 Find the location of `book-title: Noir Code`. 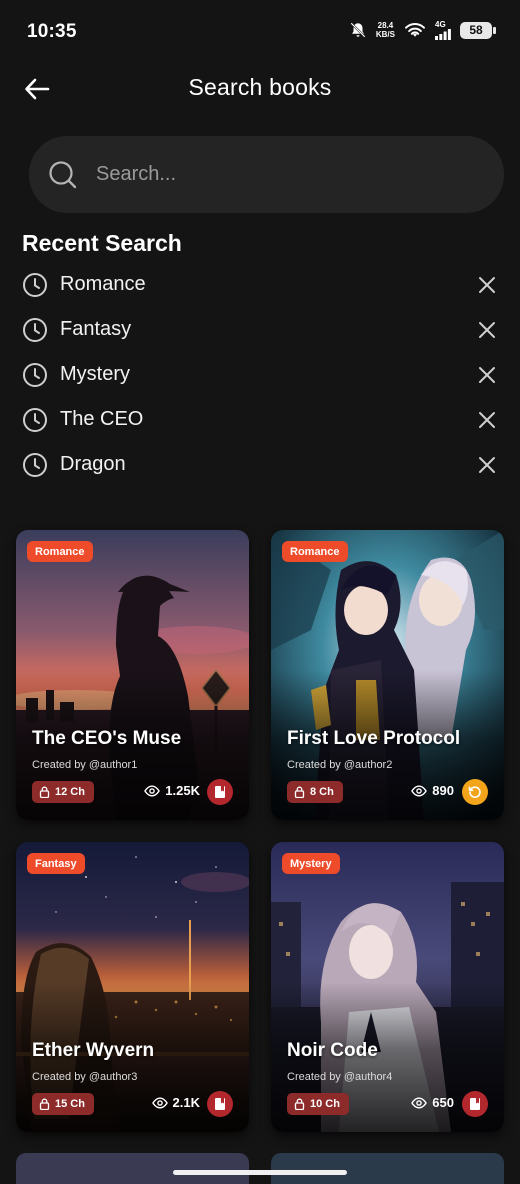

book-title: Noir Code is located at coordinates (332, 1050).